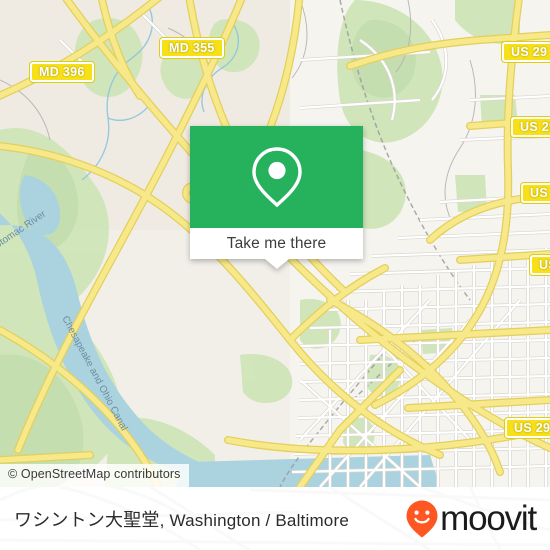 The image size is (550, 550). I want to click on map-pin-icon, so click(276, 177).